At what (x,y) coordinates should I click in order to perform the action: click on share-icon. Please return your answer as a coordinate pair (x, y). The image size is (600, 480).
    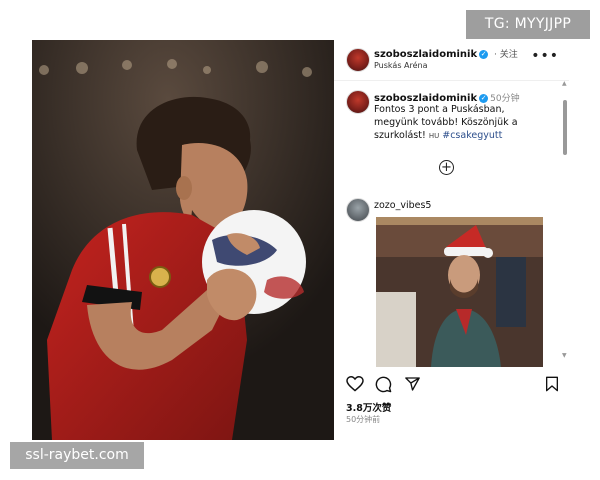
    Looking at the image, I should click on (412, 384).